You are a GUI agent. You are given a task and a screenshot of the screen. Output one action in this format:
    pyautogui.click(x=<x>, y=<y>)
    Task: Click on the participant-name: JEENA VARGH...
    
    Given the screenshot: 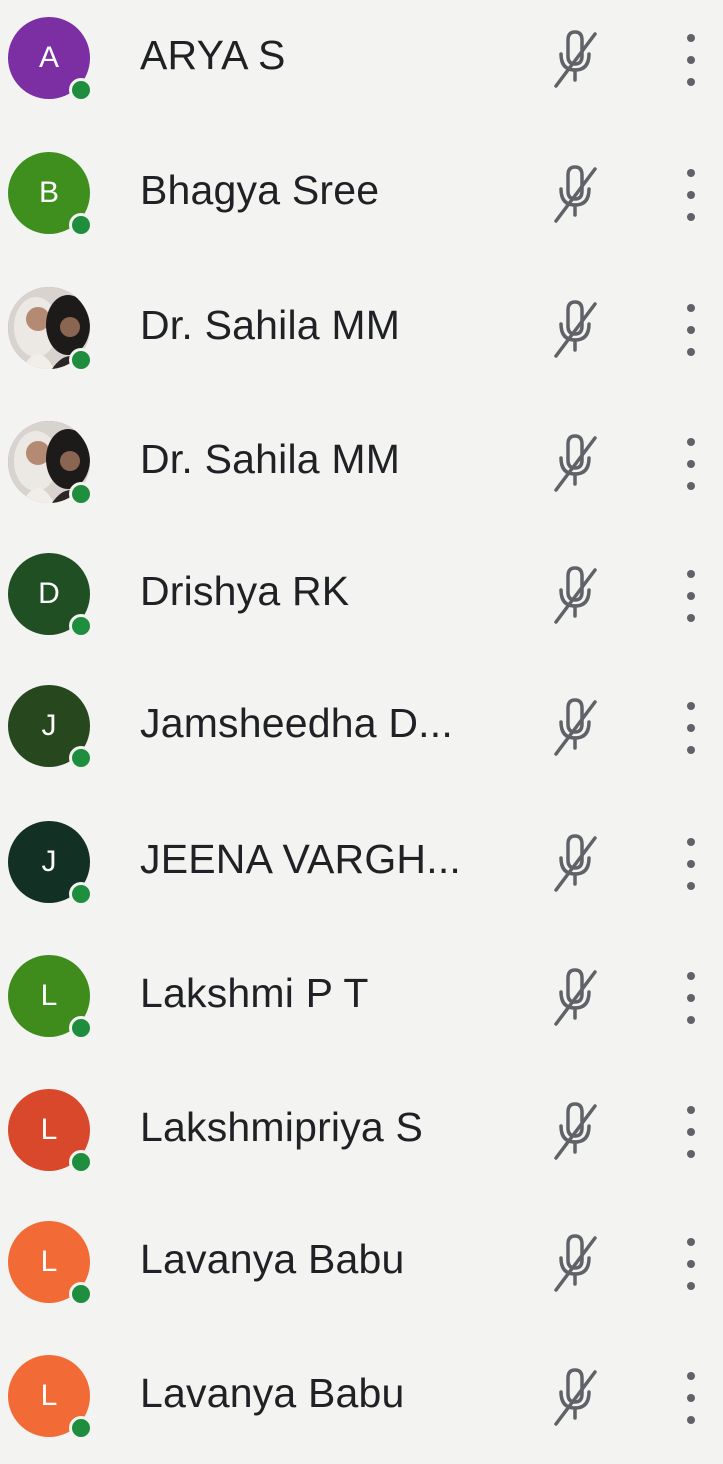 What is the action you would take?
    pyautogui.click(x=301, y=859)
    